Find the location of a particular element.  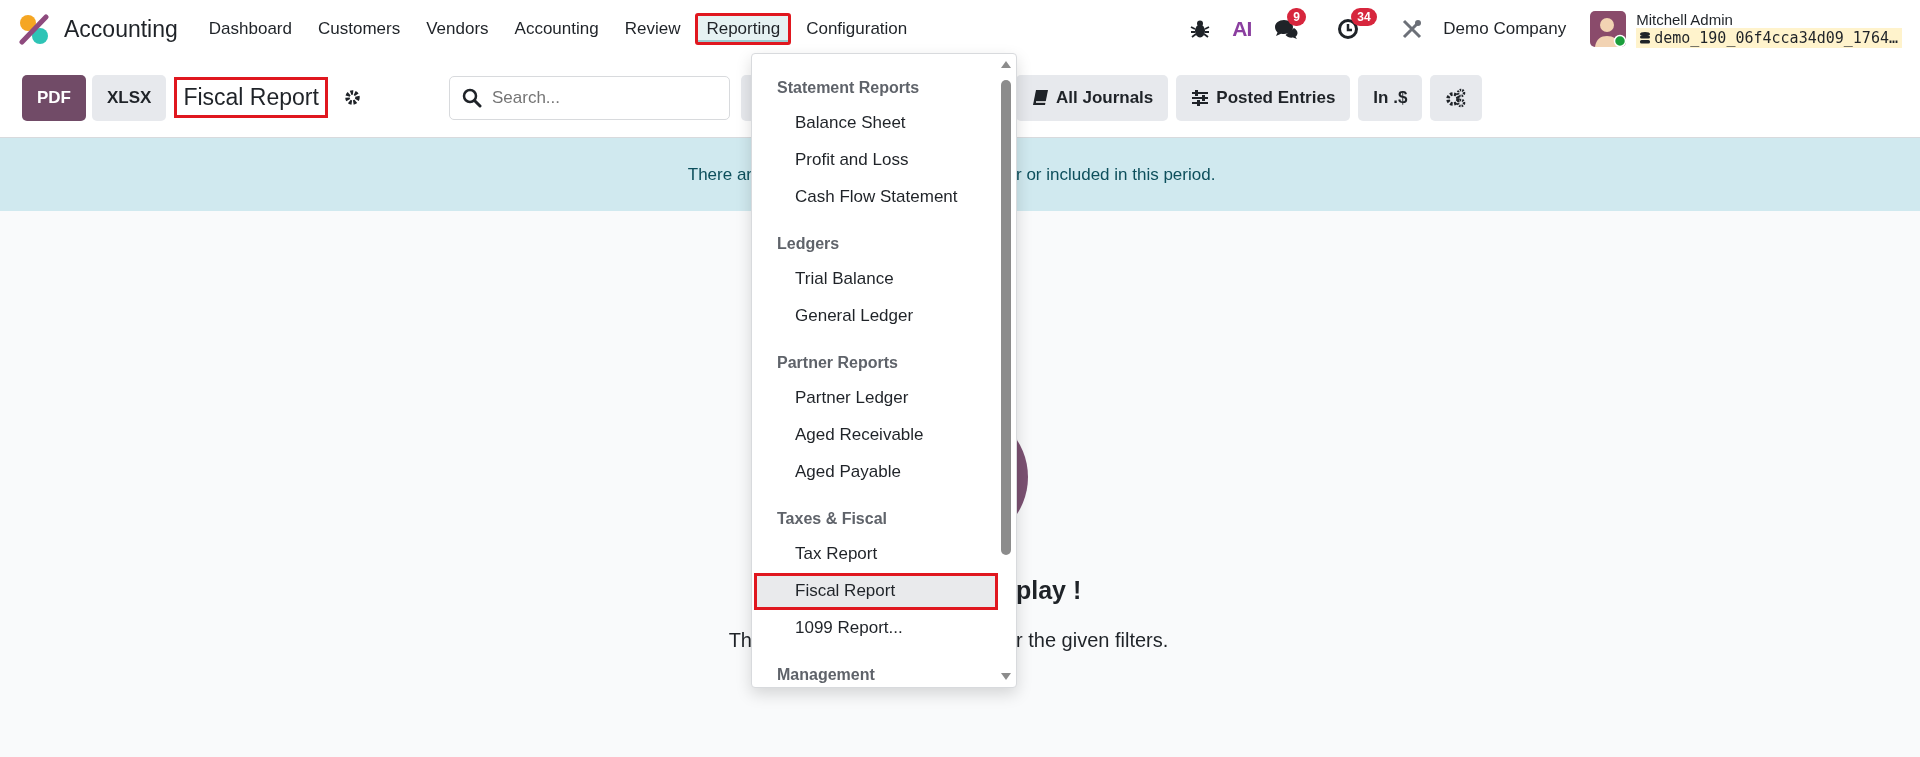

empty-state-title: play ! is located at coordinates (1049, 590).